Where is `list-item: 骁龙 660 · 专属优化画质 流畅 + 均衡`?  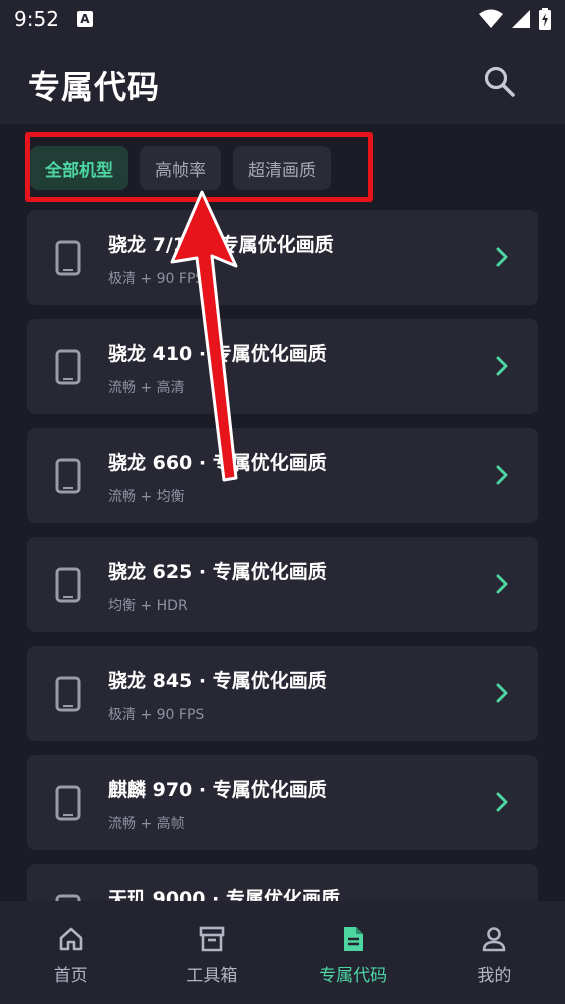 list-item: 骁龙 660 · 专属优化画质 流畅 + 均衡 is located at coordinates (282, 475).